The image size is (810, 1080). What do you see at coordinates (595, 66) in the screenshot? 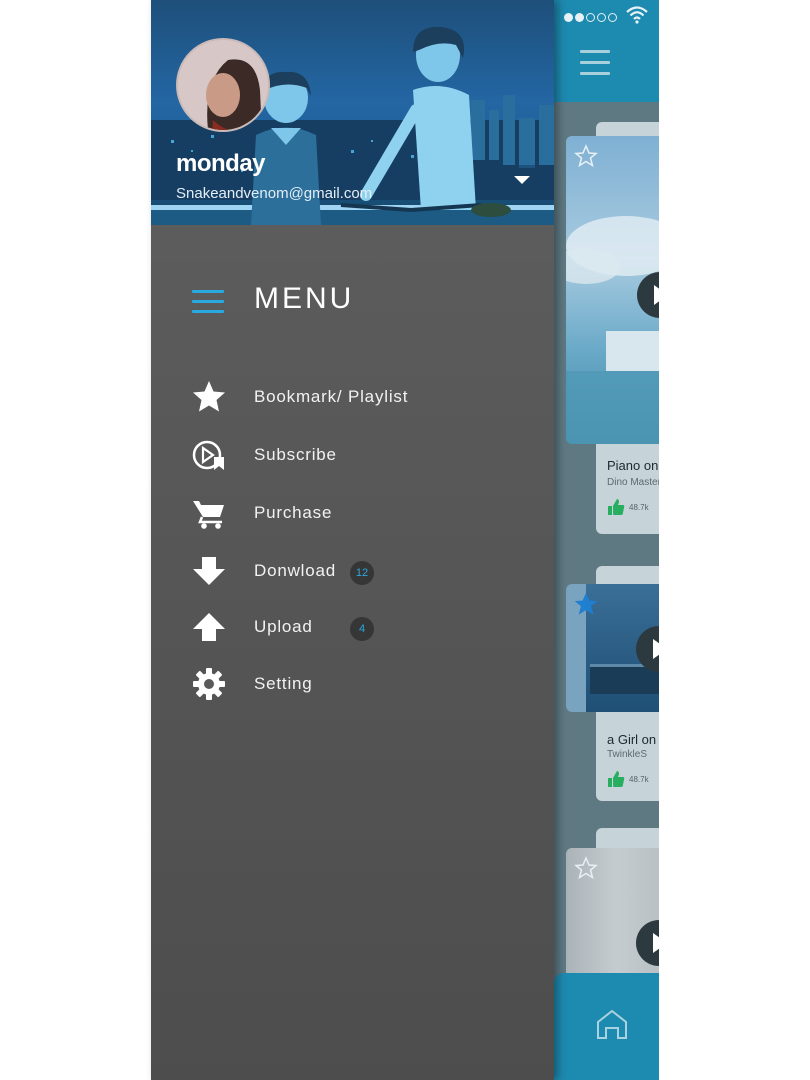
I see `main-menu-button` at bounding box center [595, 66].